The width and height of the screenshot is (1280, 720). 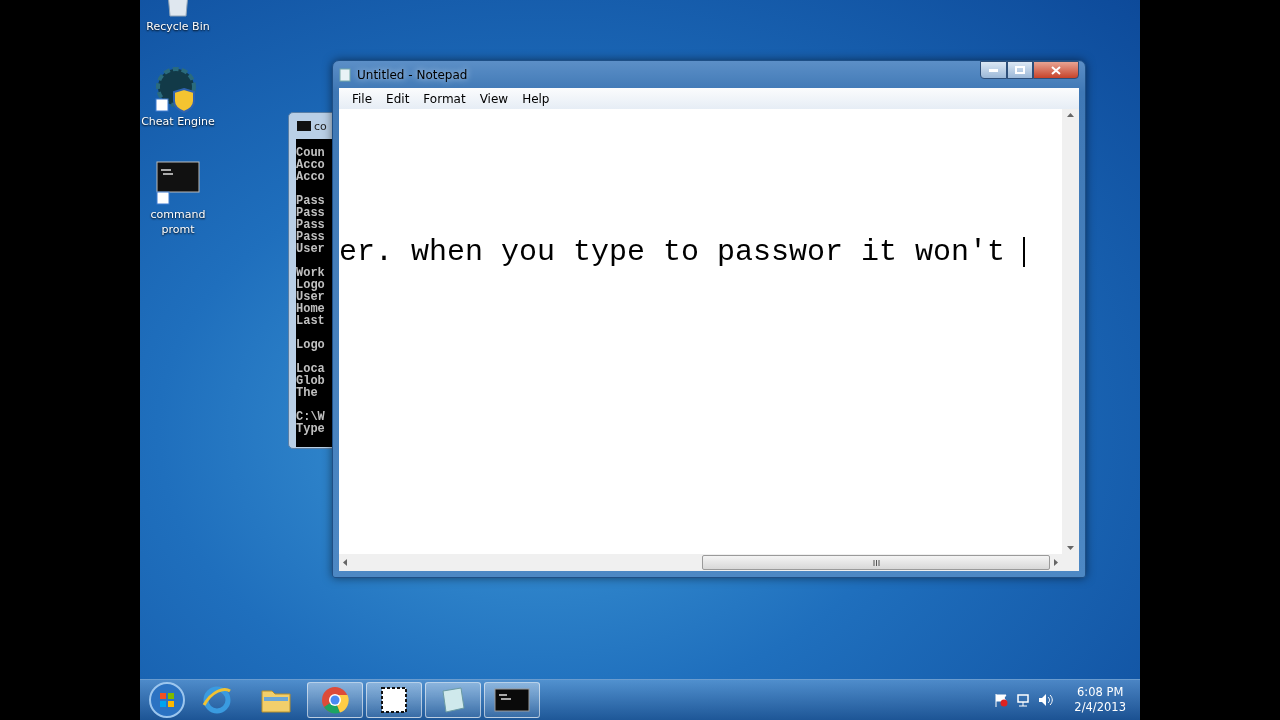 I want to click on window-title: co, so click(x=320, y=126).